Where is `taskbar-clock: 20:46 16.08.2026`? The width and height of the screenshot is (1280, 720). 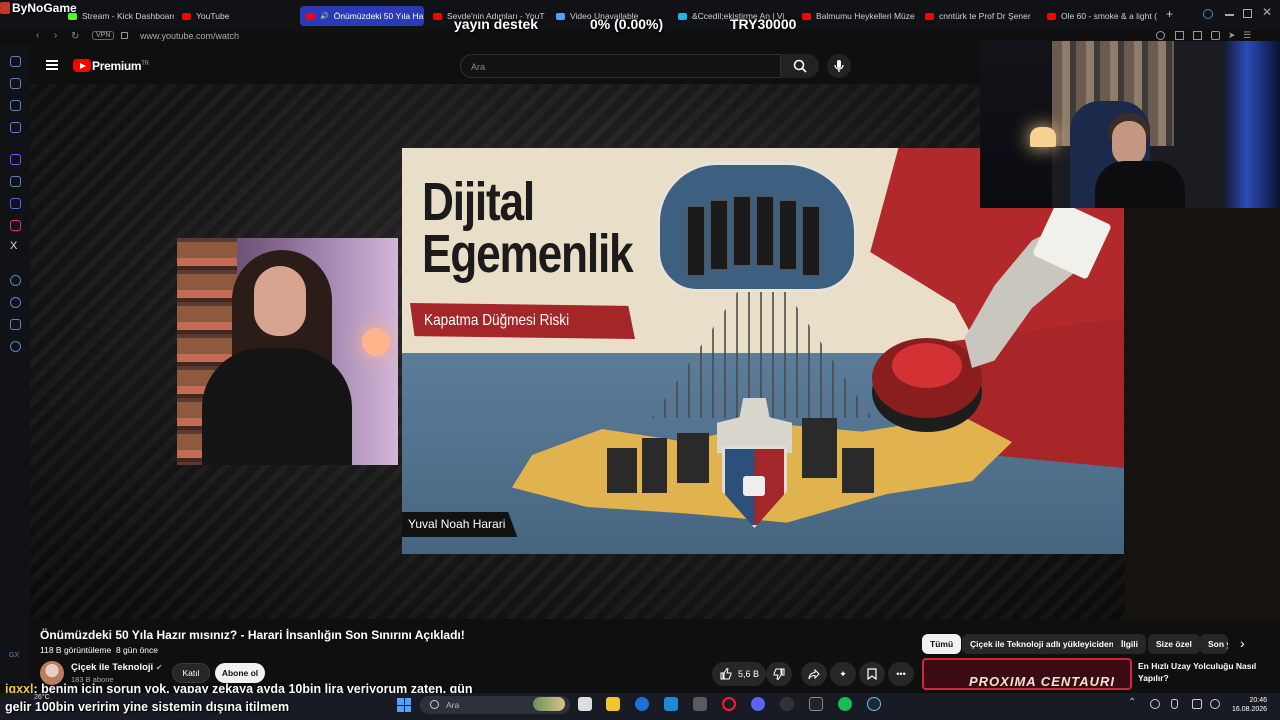 taskbar-clock: 20:46 16.08.2026 is located at coordinates (1249, 705).